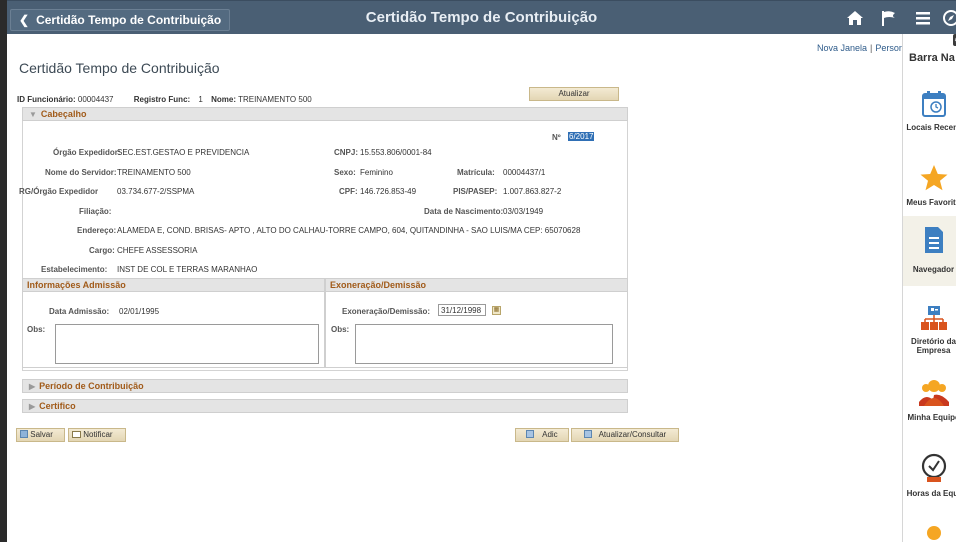 This screenshot has height=542, width=956. Describe the element at coordinates (91, 386) in the screenshot. I see `periodo-title: Período de Contribuição` at that location.